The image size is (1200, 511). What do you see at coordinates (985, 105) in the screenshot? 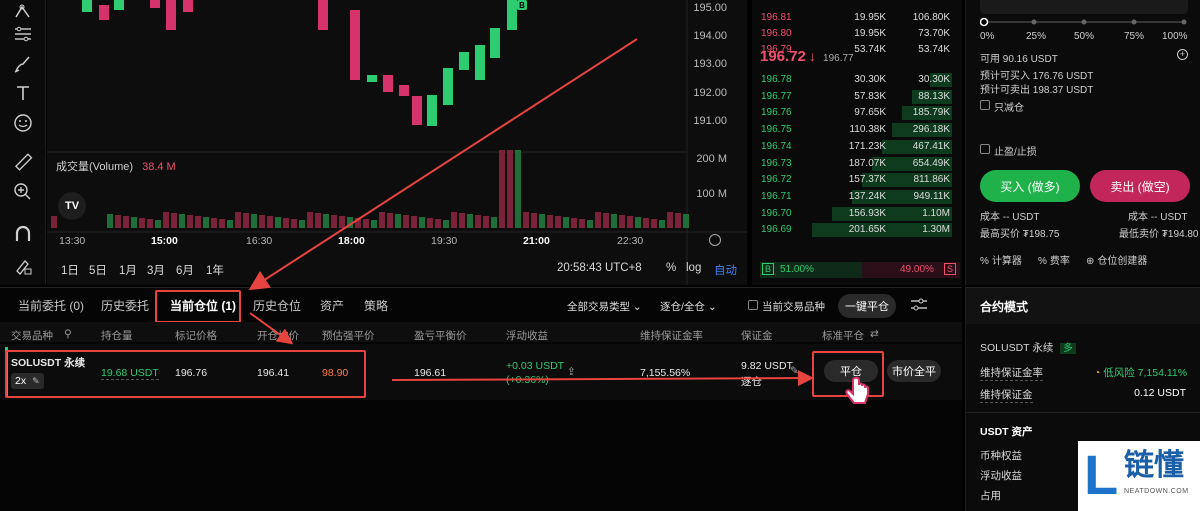
I see `reduce-only-checkbox` at bounding box center [985, 105].